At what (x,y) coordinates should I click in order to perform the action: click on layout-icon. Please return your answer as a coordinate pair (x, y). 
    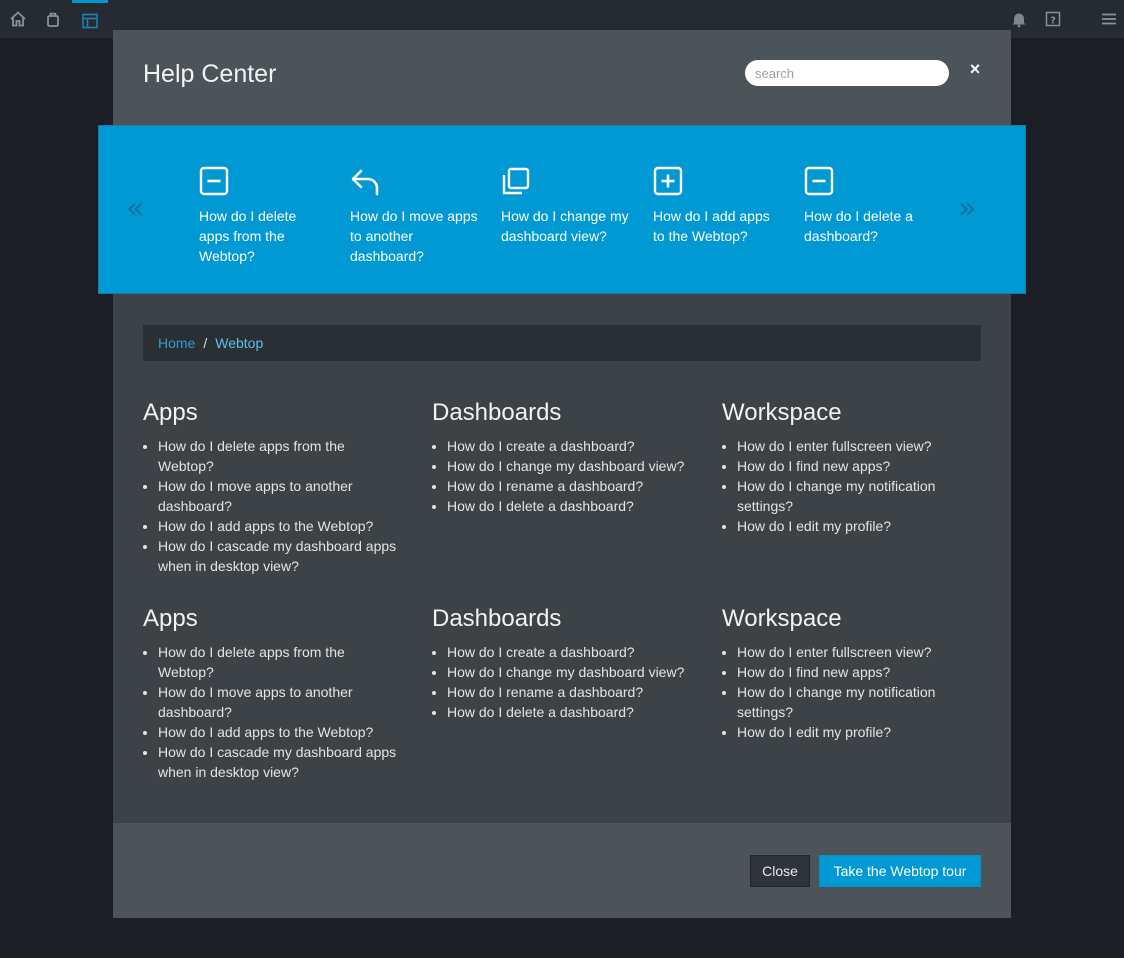
    Looking at the image, I should click on (90, 20).